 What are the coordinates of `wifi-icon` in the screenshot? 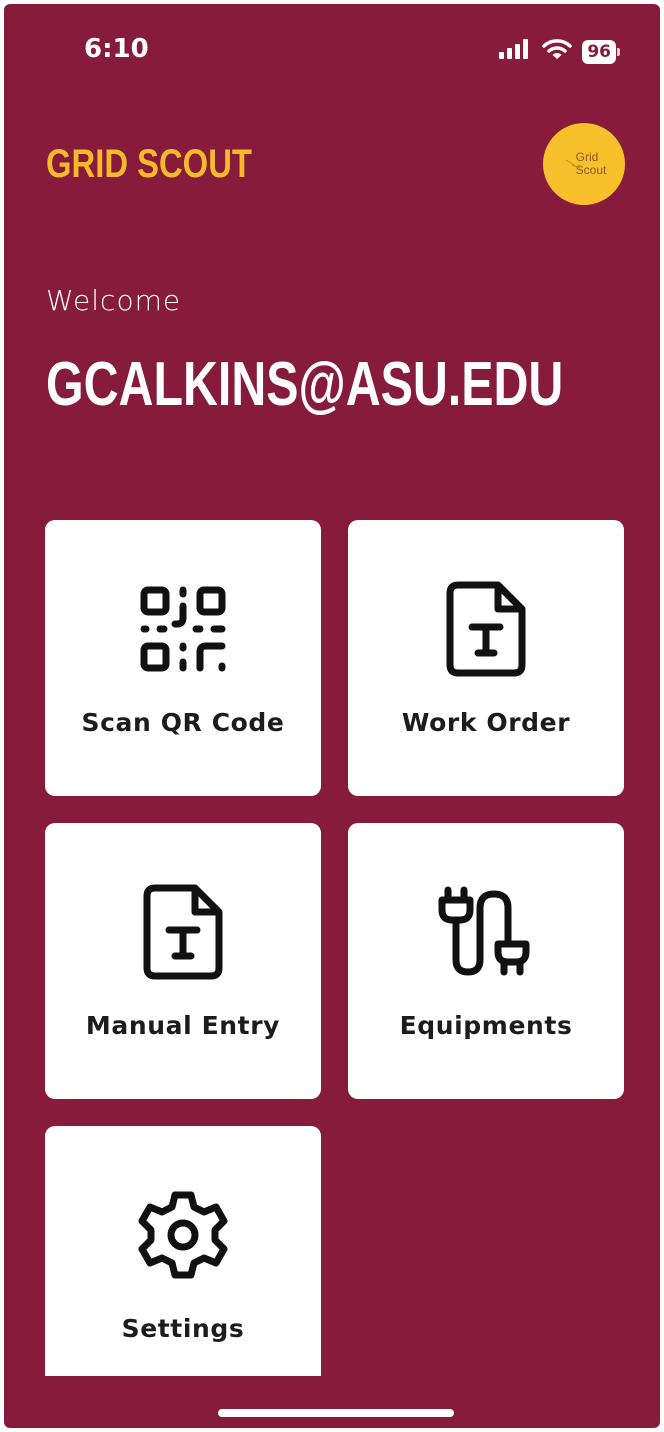 It's located at (557, 51).